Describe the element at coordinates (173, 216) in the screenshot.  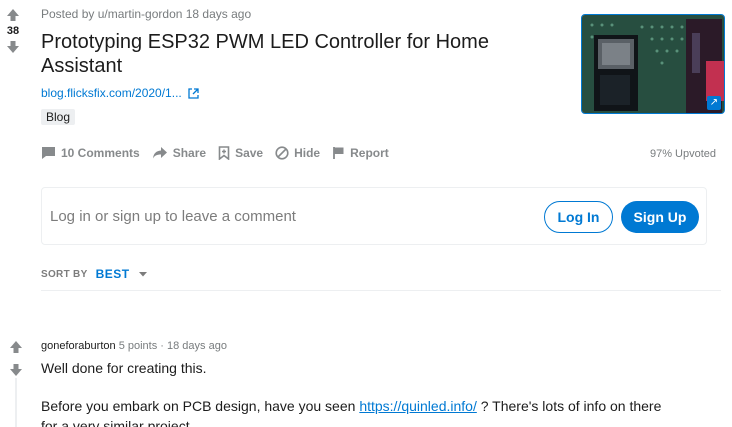
I see `comment-prompt: Log in or sign up to leave a comment` at that location.